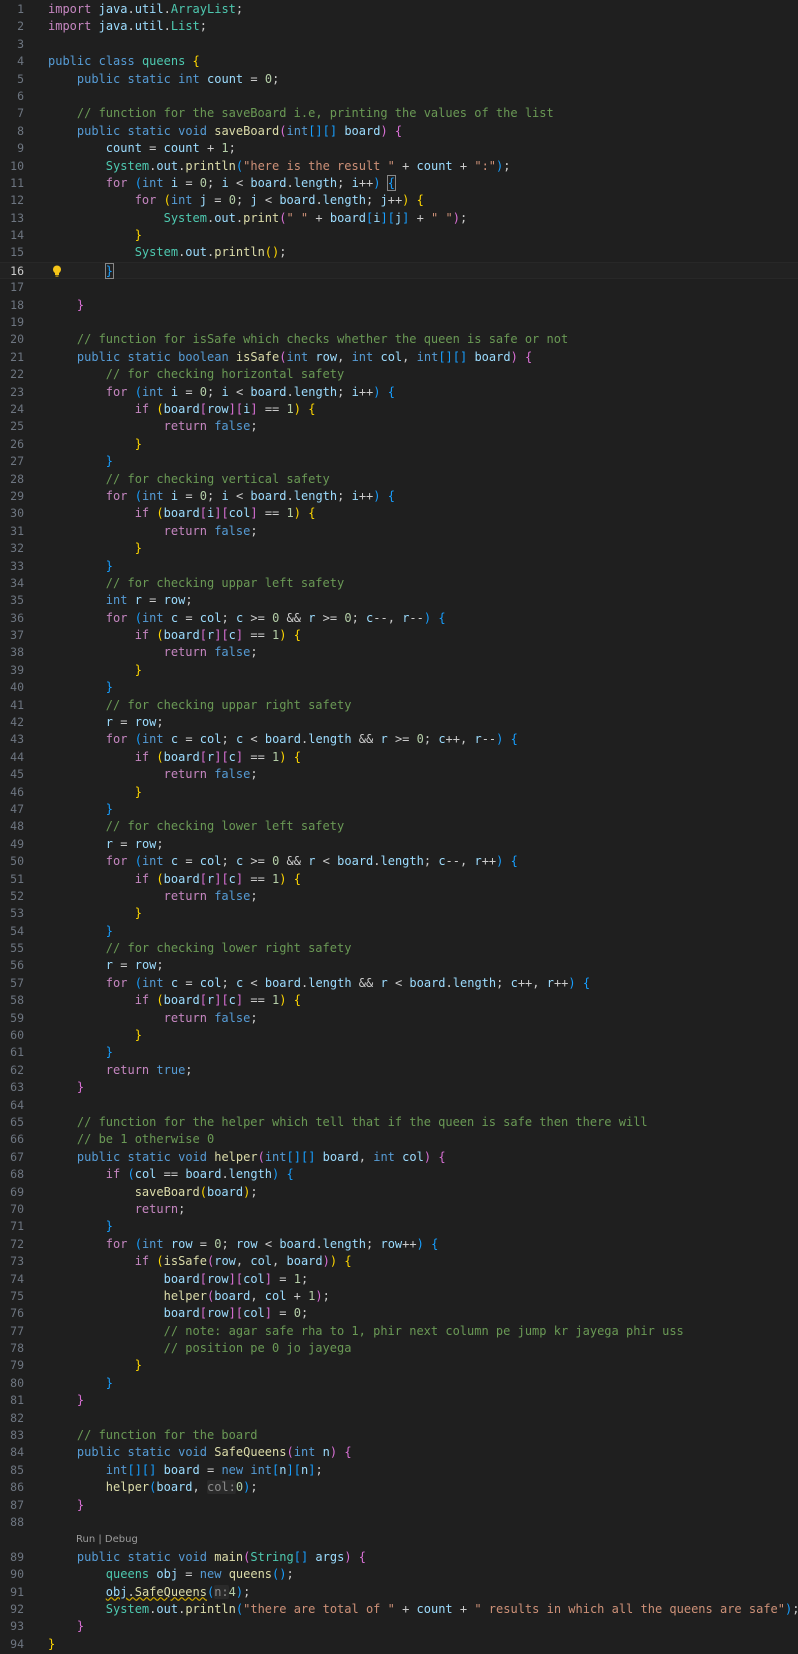  What do you see at coordinates (399, 913) in the screenshot?
I see `code-line: 53 }` at bounding box center [399, 913].